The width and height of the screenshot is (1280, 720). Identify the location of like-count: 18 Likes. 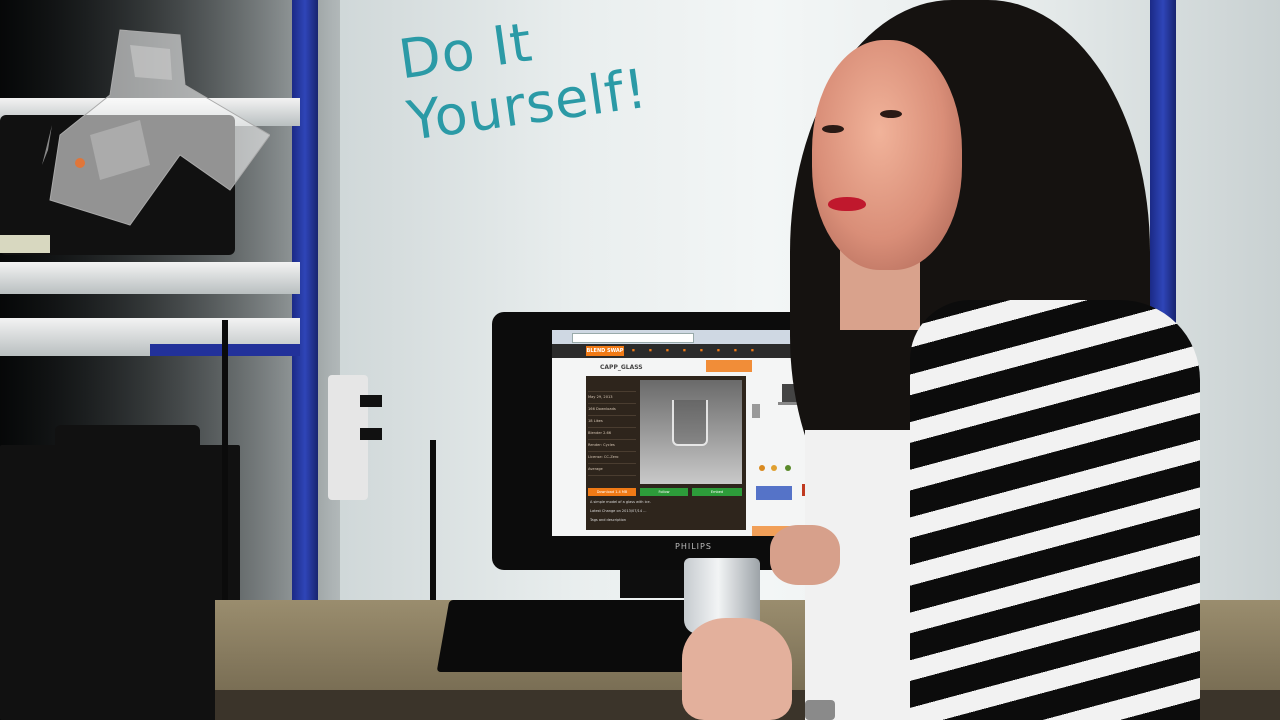
(612, 422).